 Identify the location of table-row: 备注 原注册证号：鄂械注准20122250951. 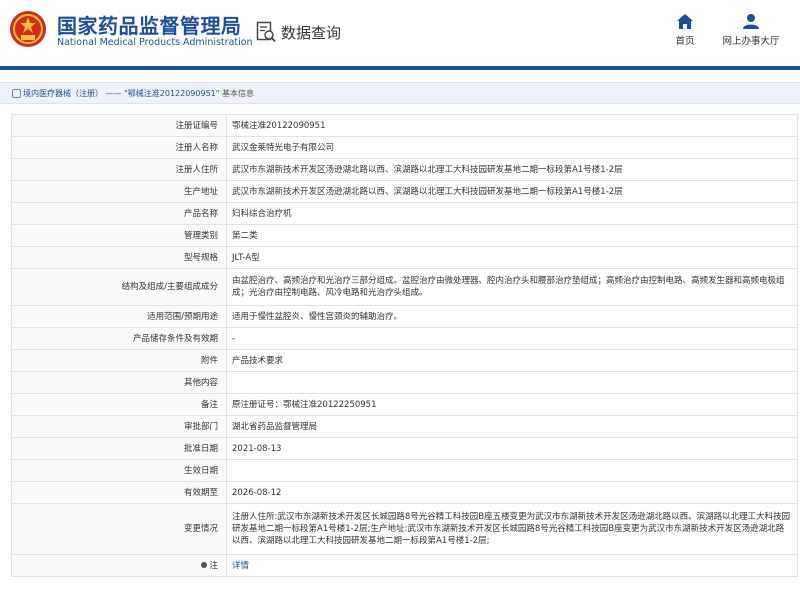
(404, 404).